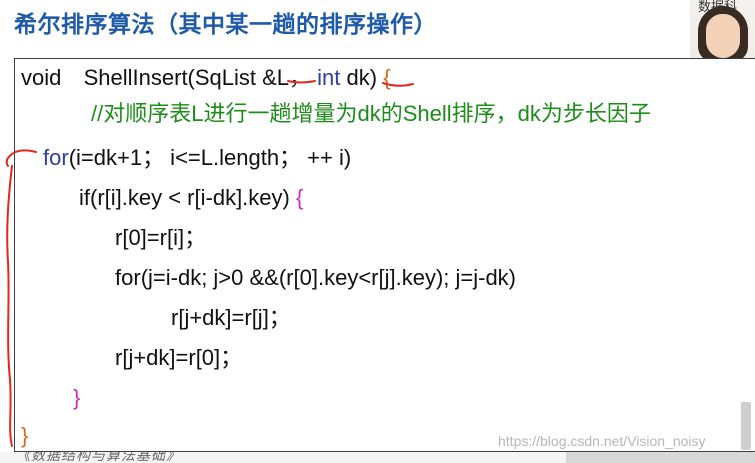 The height and width of the screenshot is (463, 755). What do you see at coordinates (299, 197) in the screenshot?
I see `brace-open-if: {` at bounding box center [299, 197].